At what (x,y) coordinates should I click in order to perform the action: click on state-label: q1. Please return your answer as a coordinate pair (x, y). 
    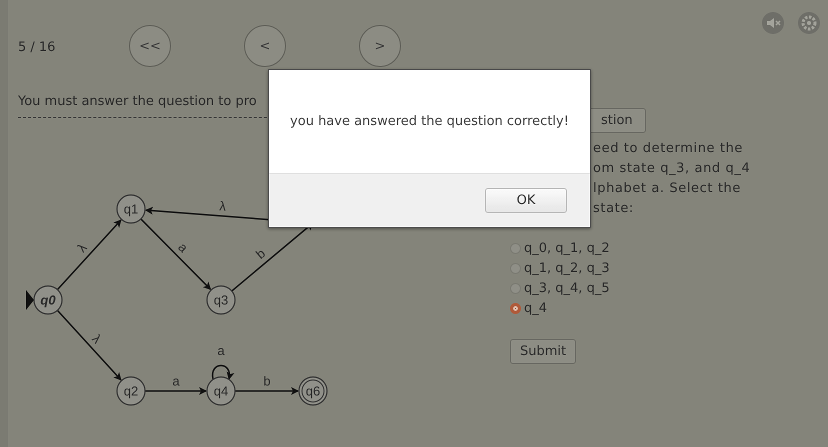
    Looking at the image, I should click on (131, 208).